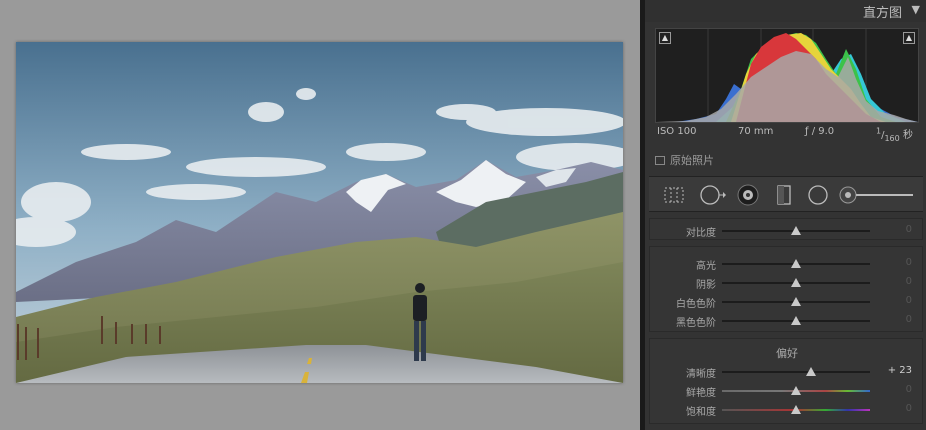 The height and width of the screenshot is (430, 926). I want to click on slider-value: + 23, so click(900, 370).